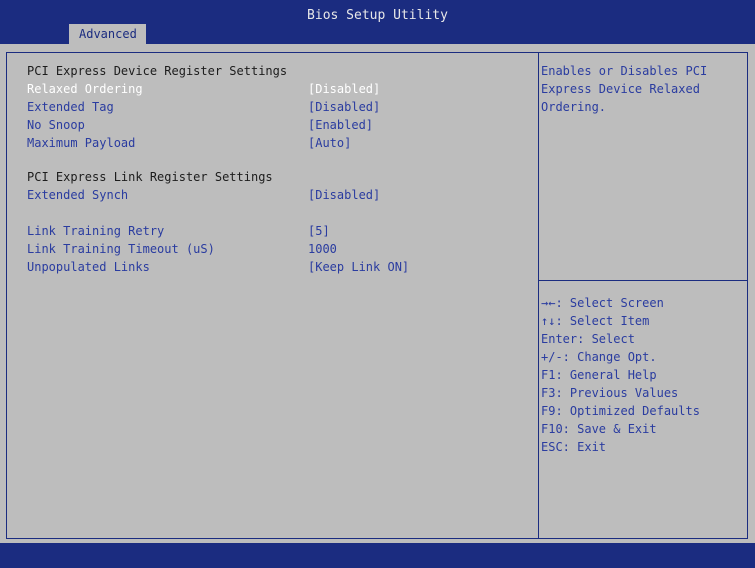 This screenshot has width=755, height=568. I want to click on key-select-screen: →←: Select Screen, so click(602, 303).